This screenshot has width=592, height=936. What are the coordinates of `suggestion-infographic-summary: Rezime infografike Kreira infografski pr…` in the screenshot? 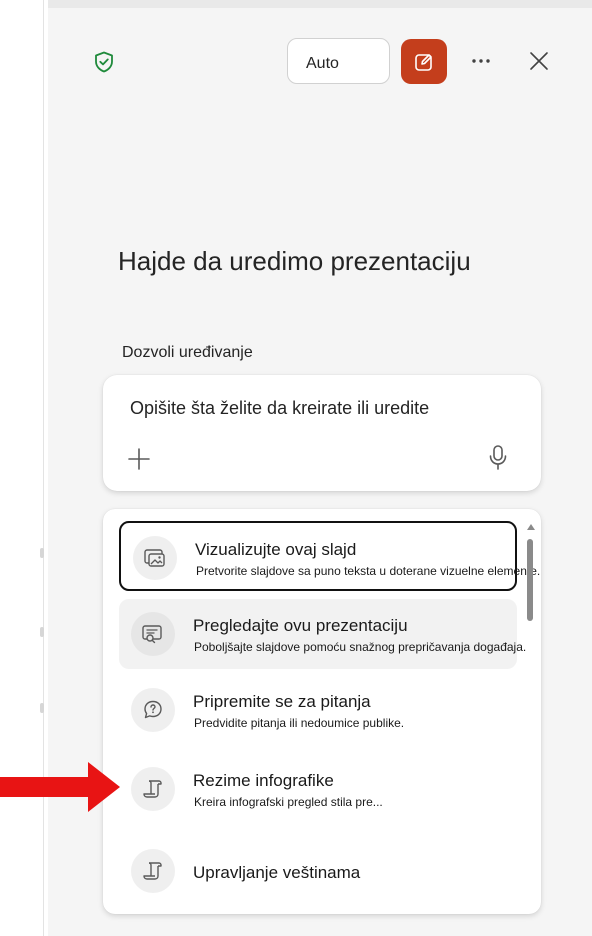 It's located at (318, 789).